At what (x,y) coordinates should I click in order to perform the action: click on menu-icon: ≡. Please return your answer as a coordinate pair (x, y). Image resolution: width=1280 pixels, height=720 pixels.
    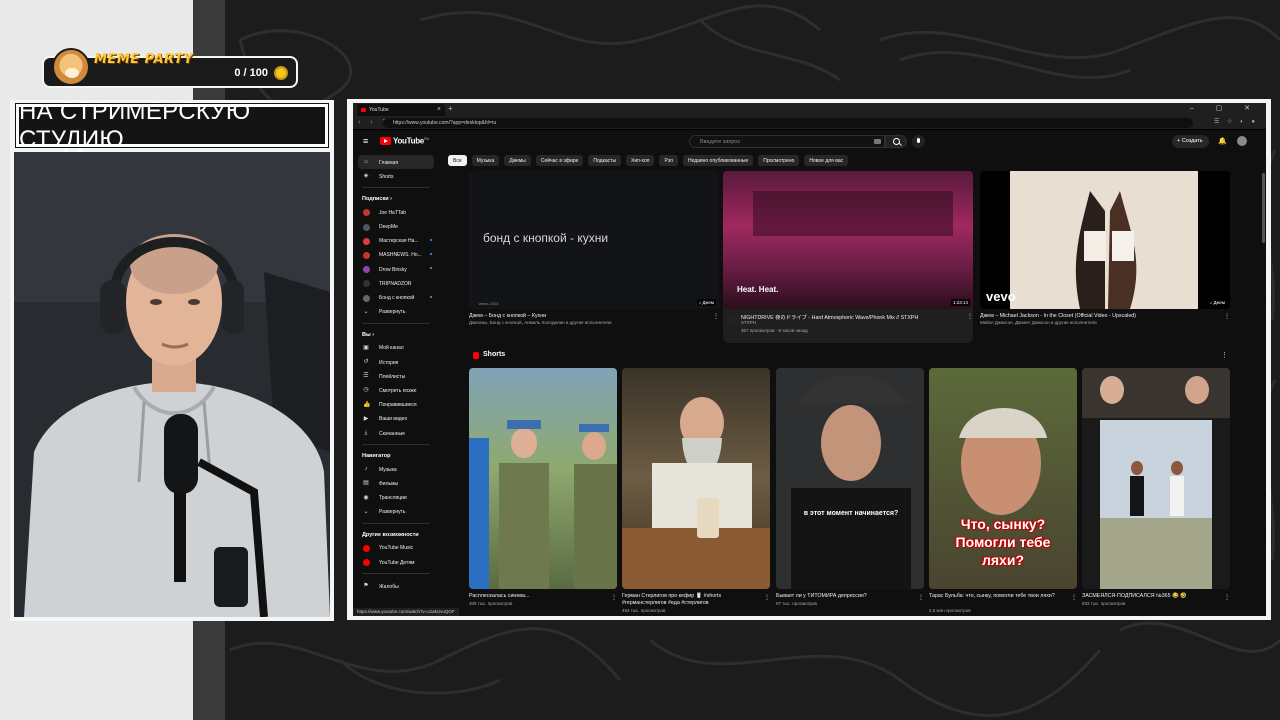
    Looking at the image, I should click on (365, 141).